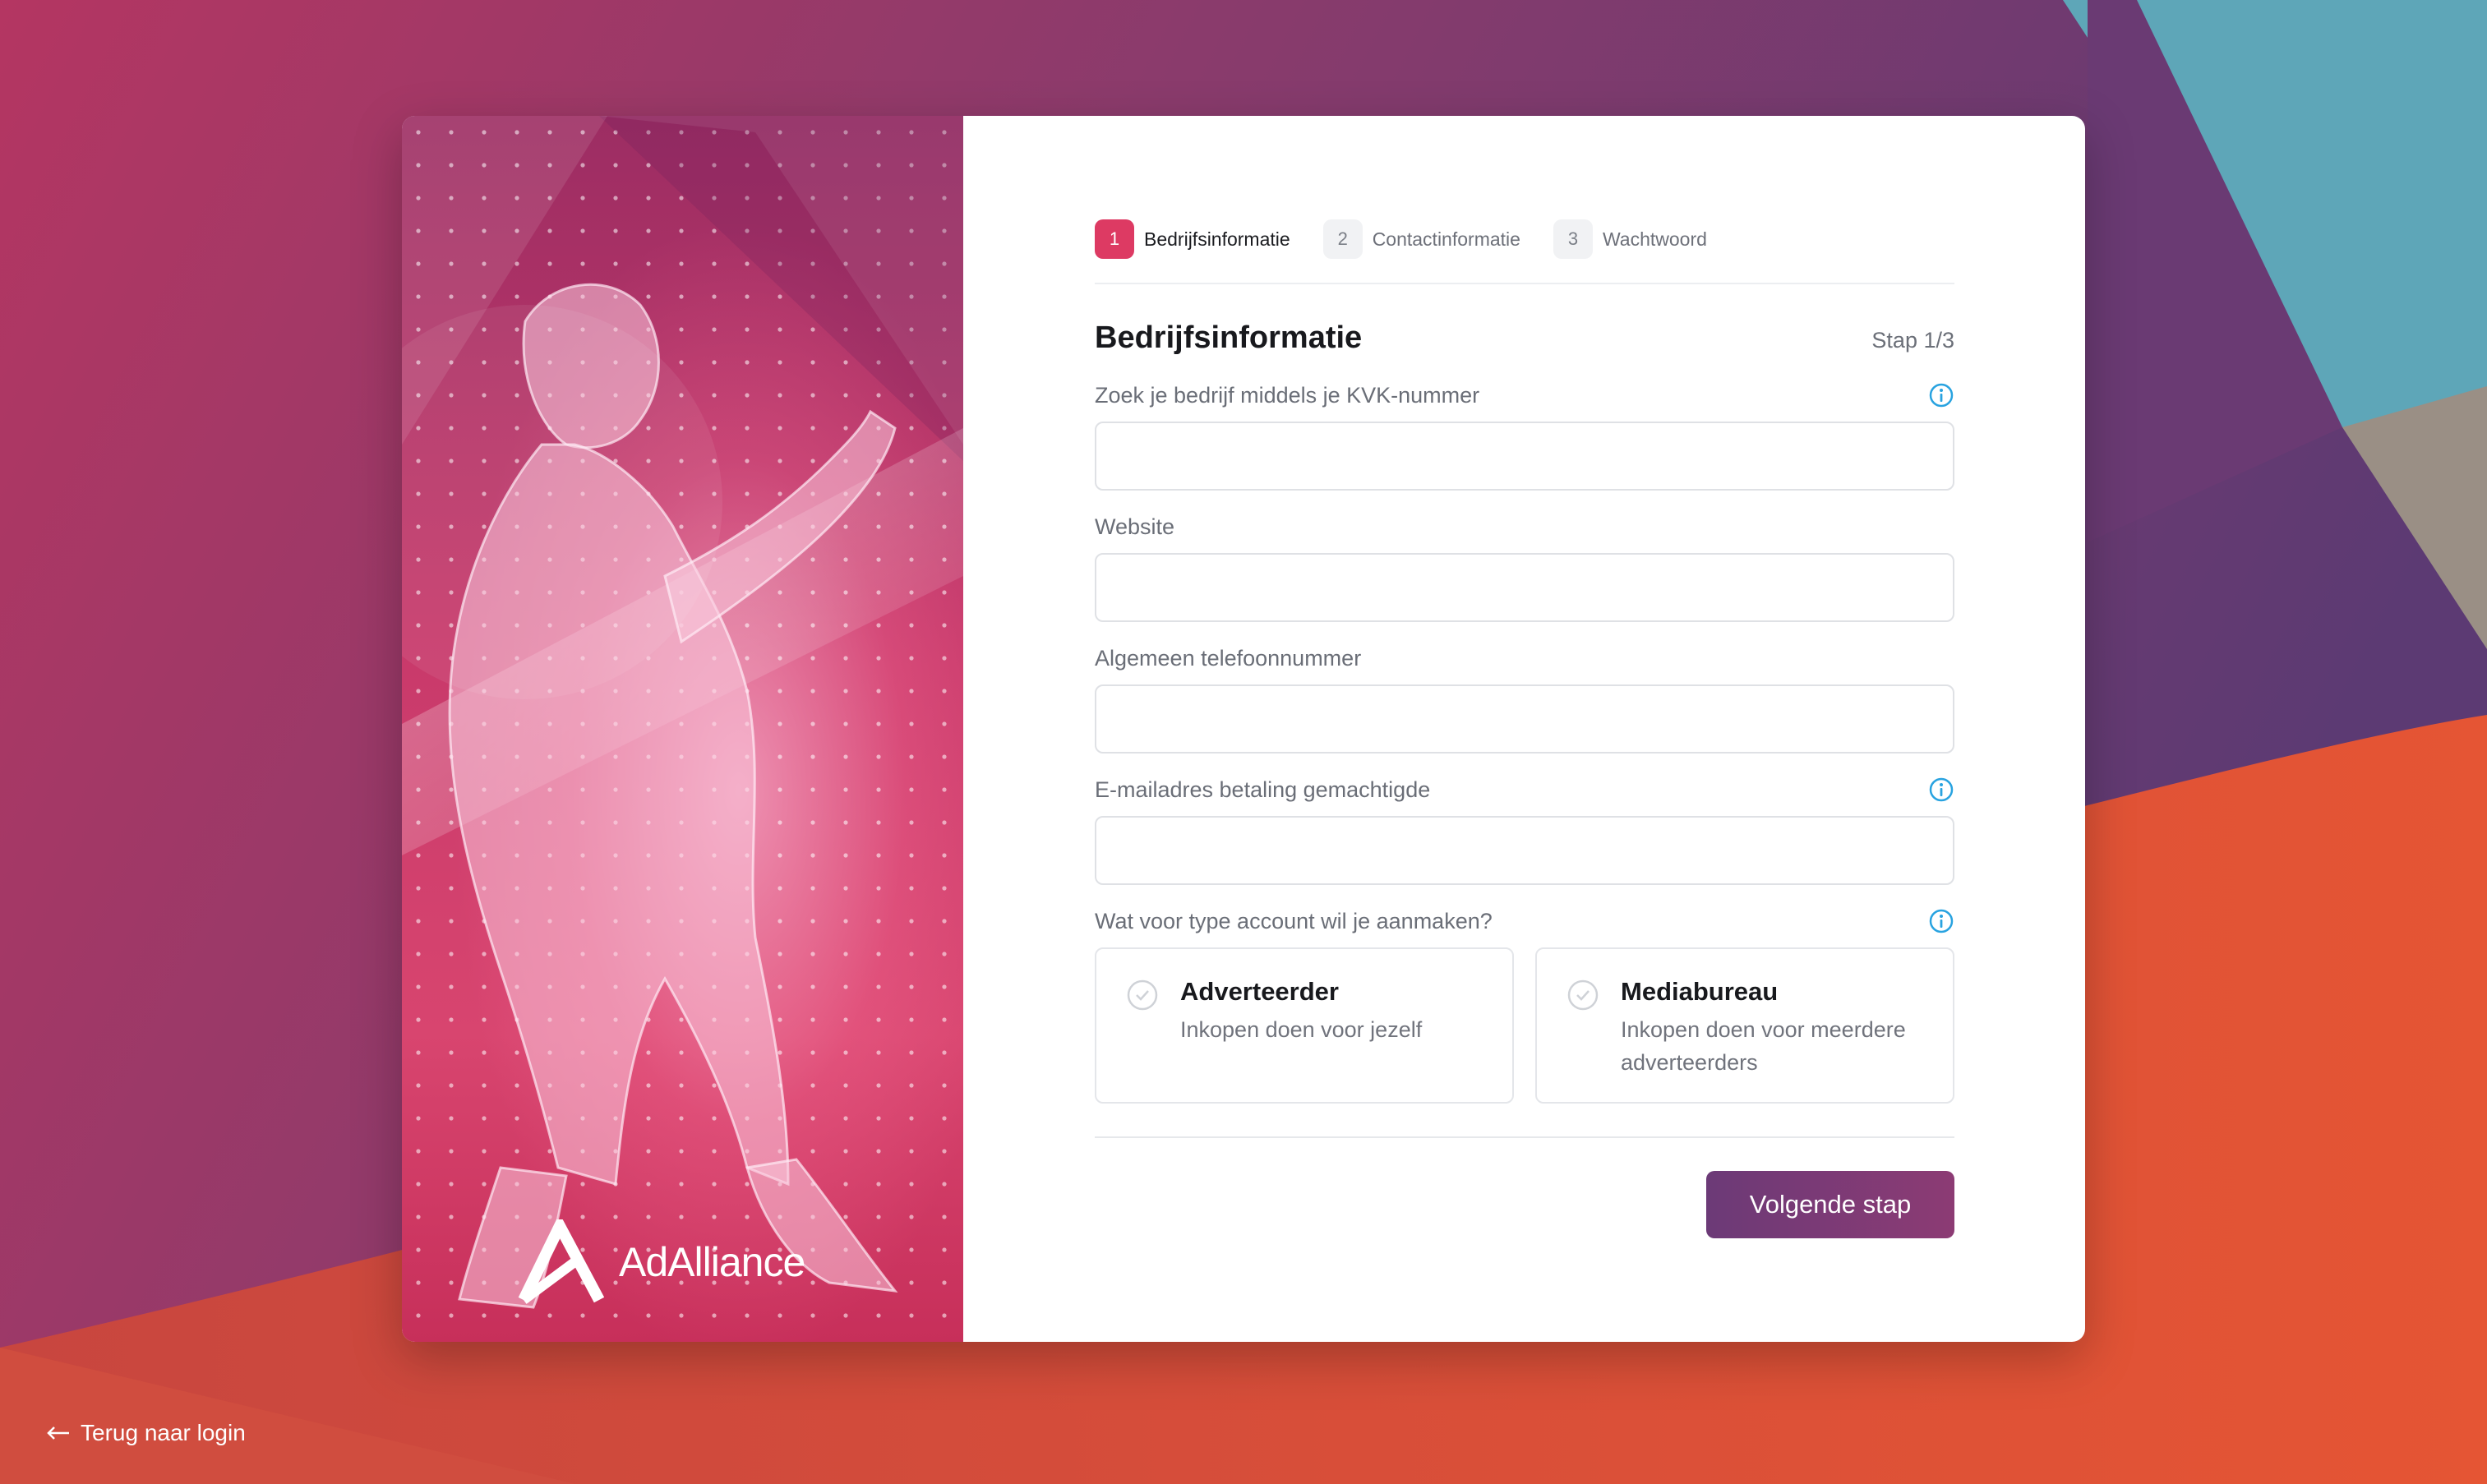  Describe the element at coordinates (1525, 338) in the screenshot. I see `section-header: Bedrijfsinformatie Stap 1/3` at that location.